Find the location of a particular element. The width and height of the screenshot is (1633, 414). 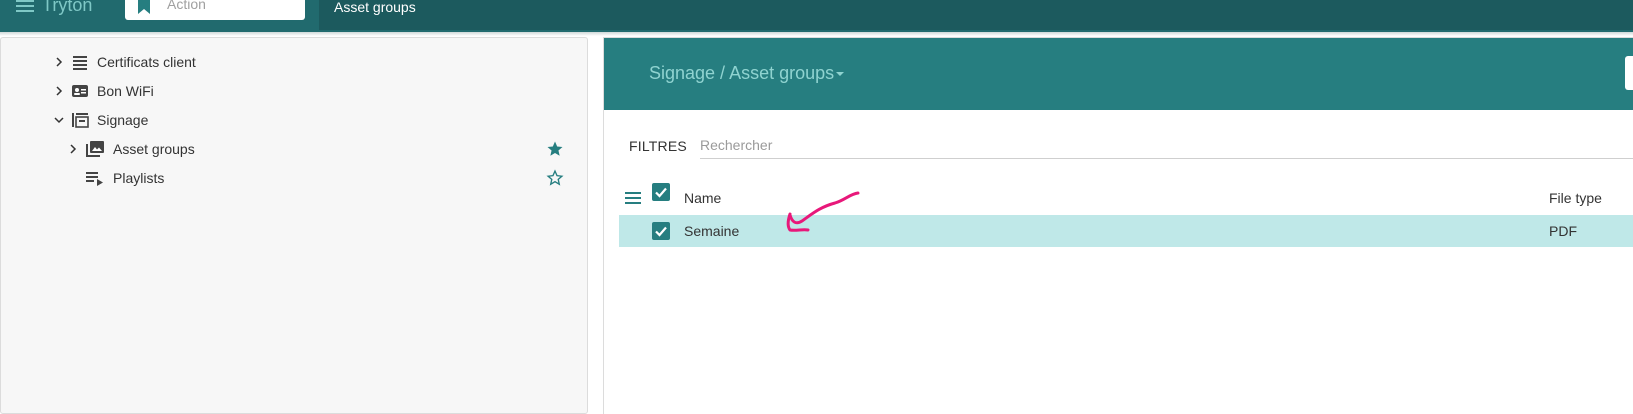

caret-down-icon is located at coordinates (840, 74).